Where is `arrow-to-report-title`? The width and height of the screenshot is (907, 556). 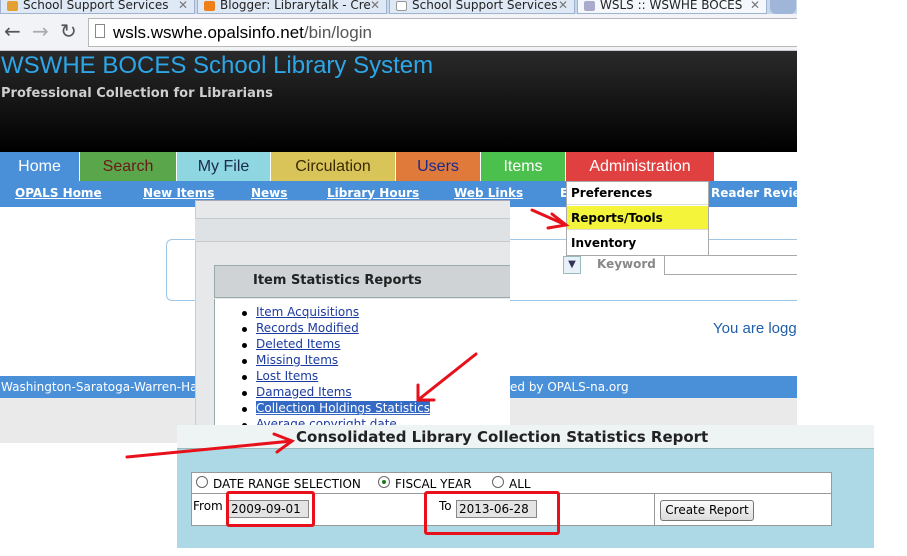
arrow-to-report-title is located at coordinates (209, 449).